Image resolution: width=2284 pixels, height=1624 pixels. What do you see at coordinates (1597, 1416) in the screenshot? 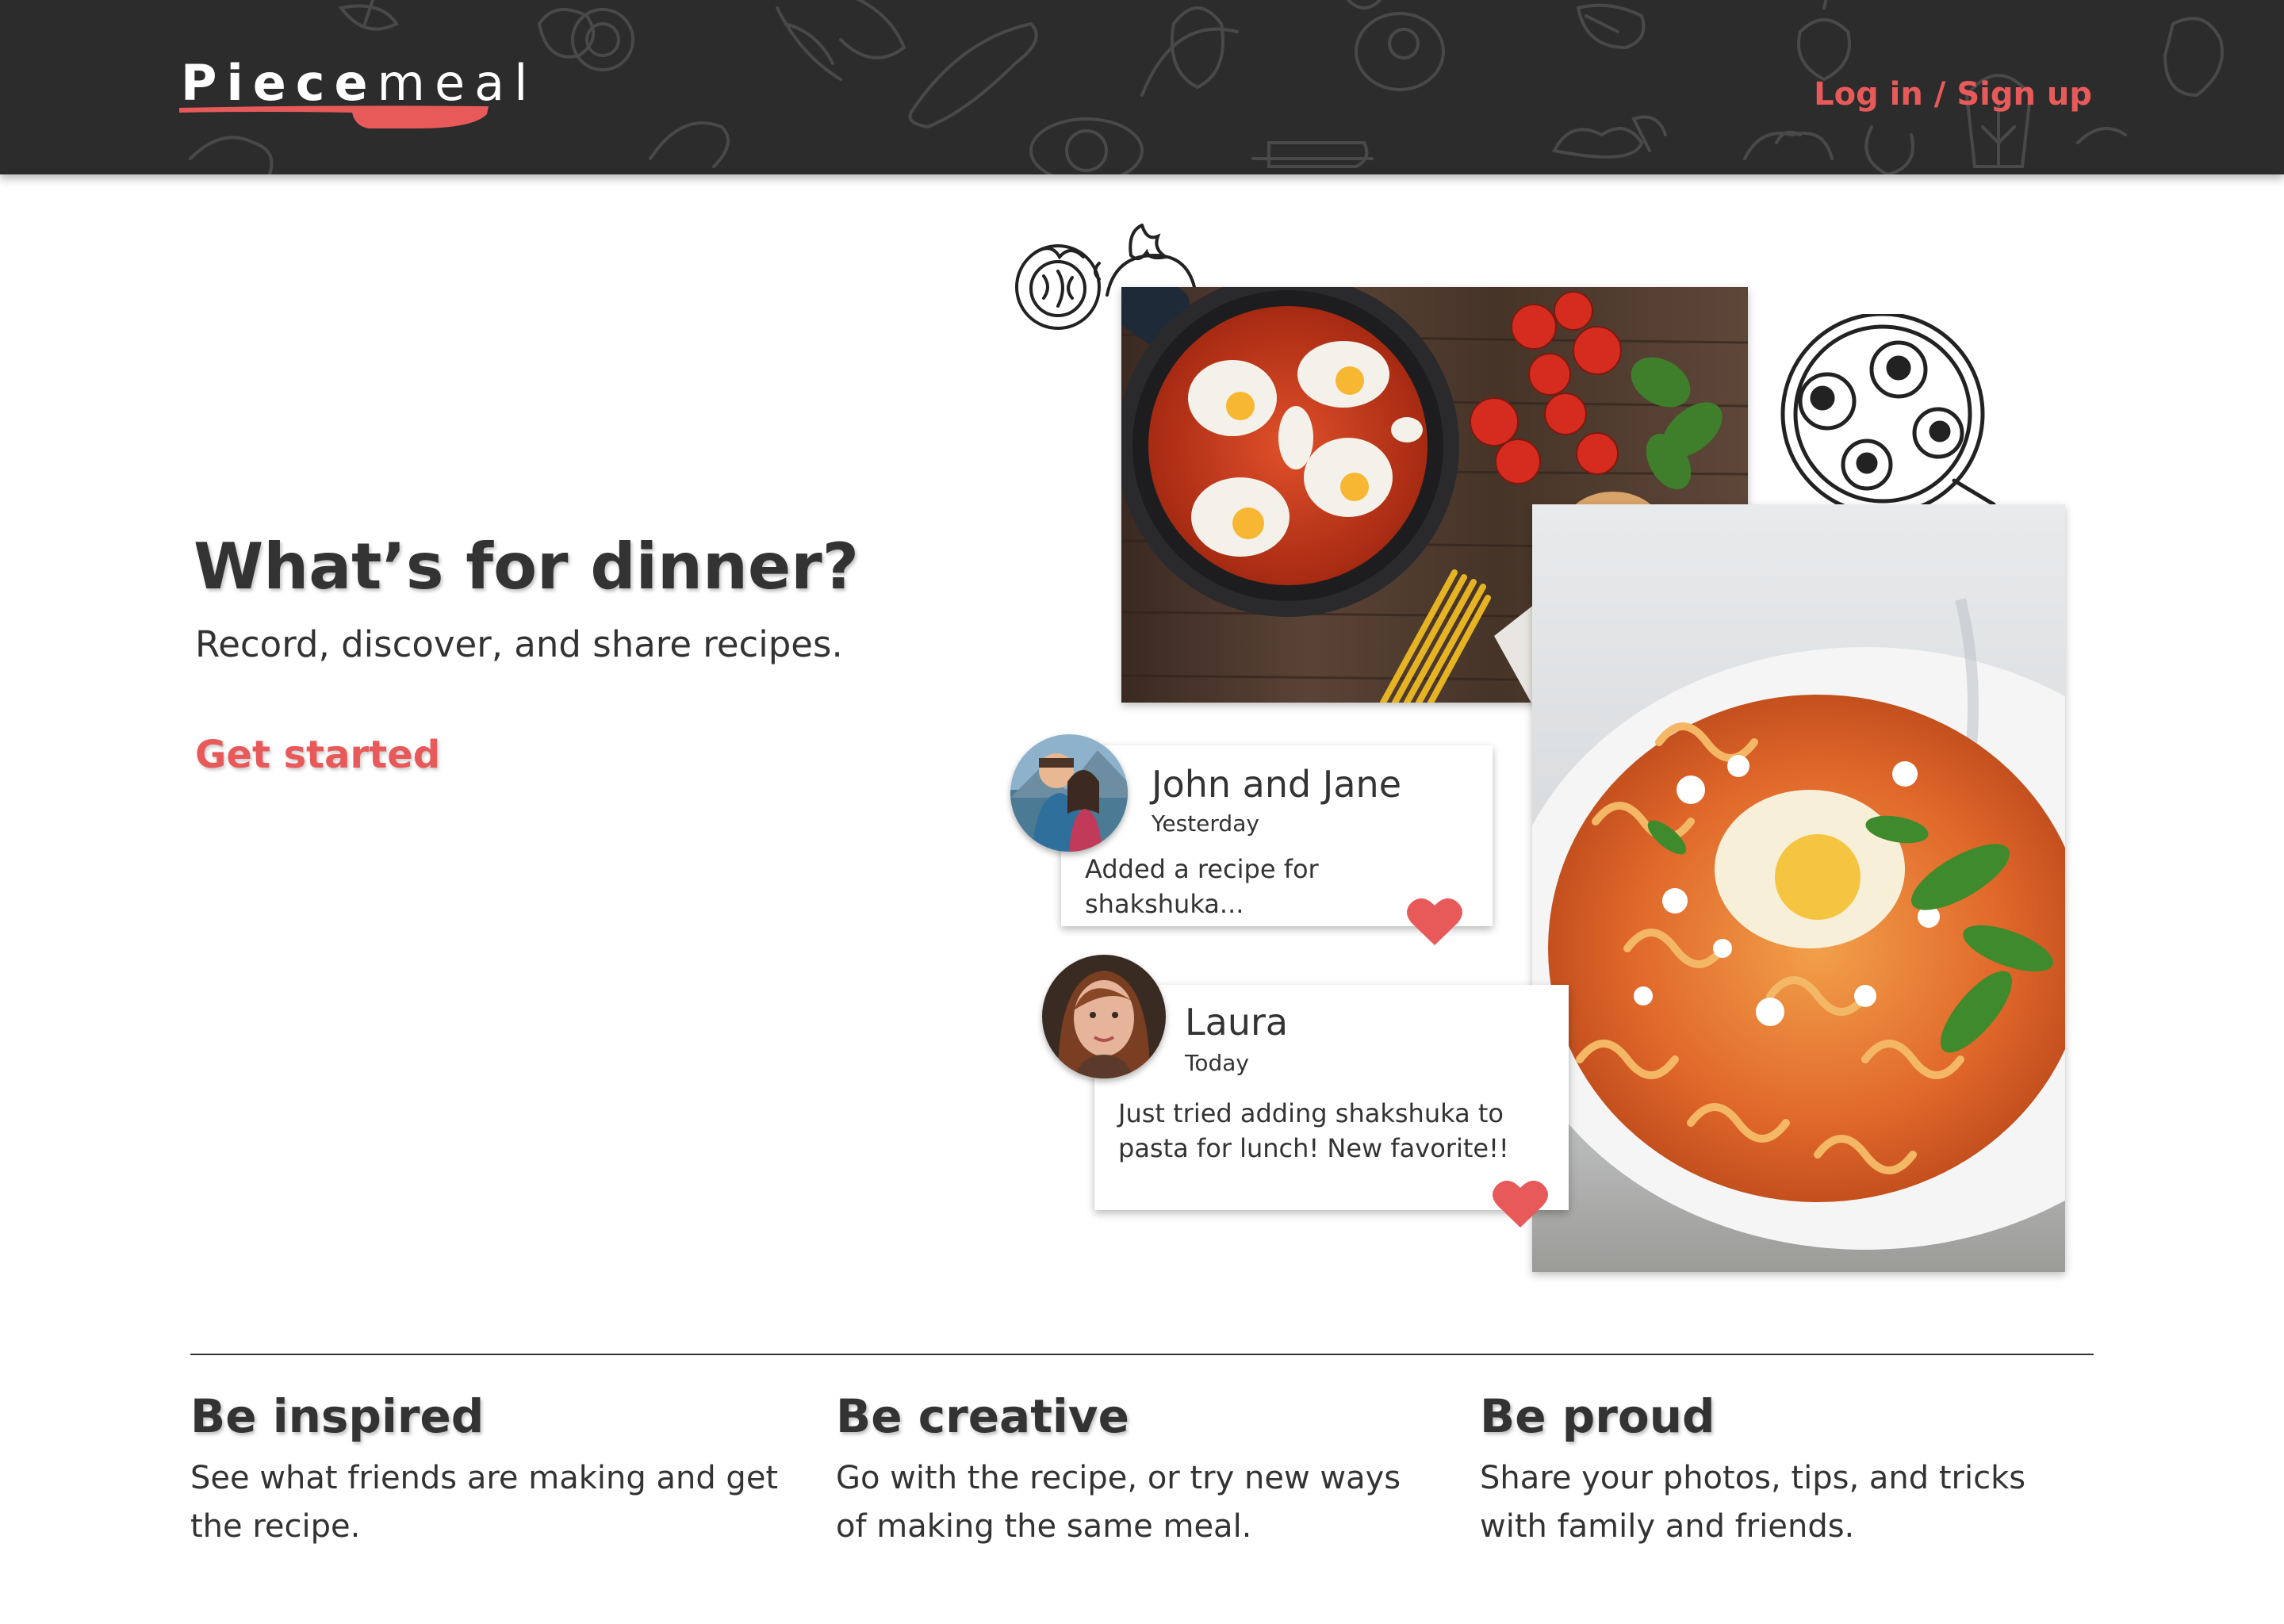
I see `feature-title: Be proud` at bounding box center [1597, 1416].